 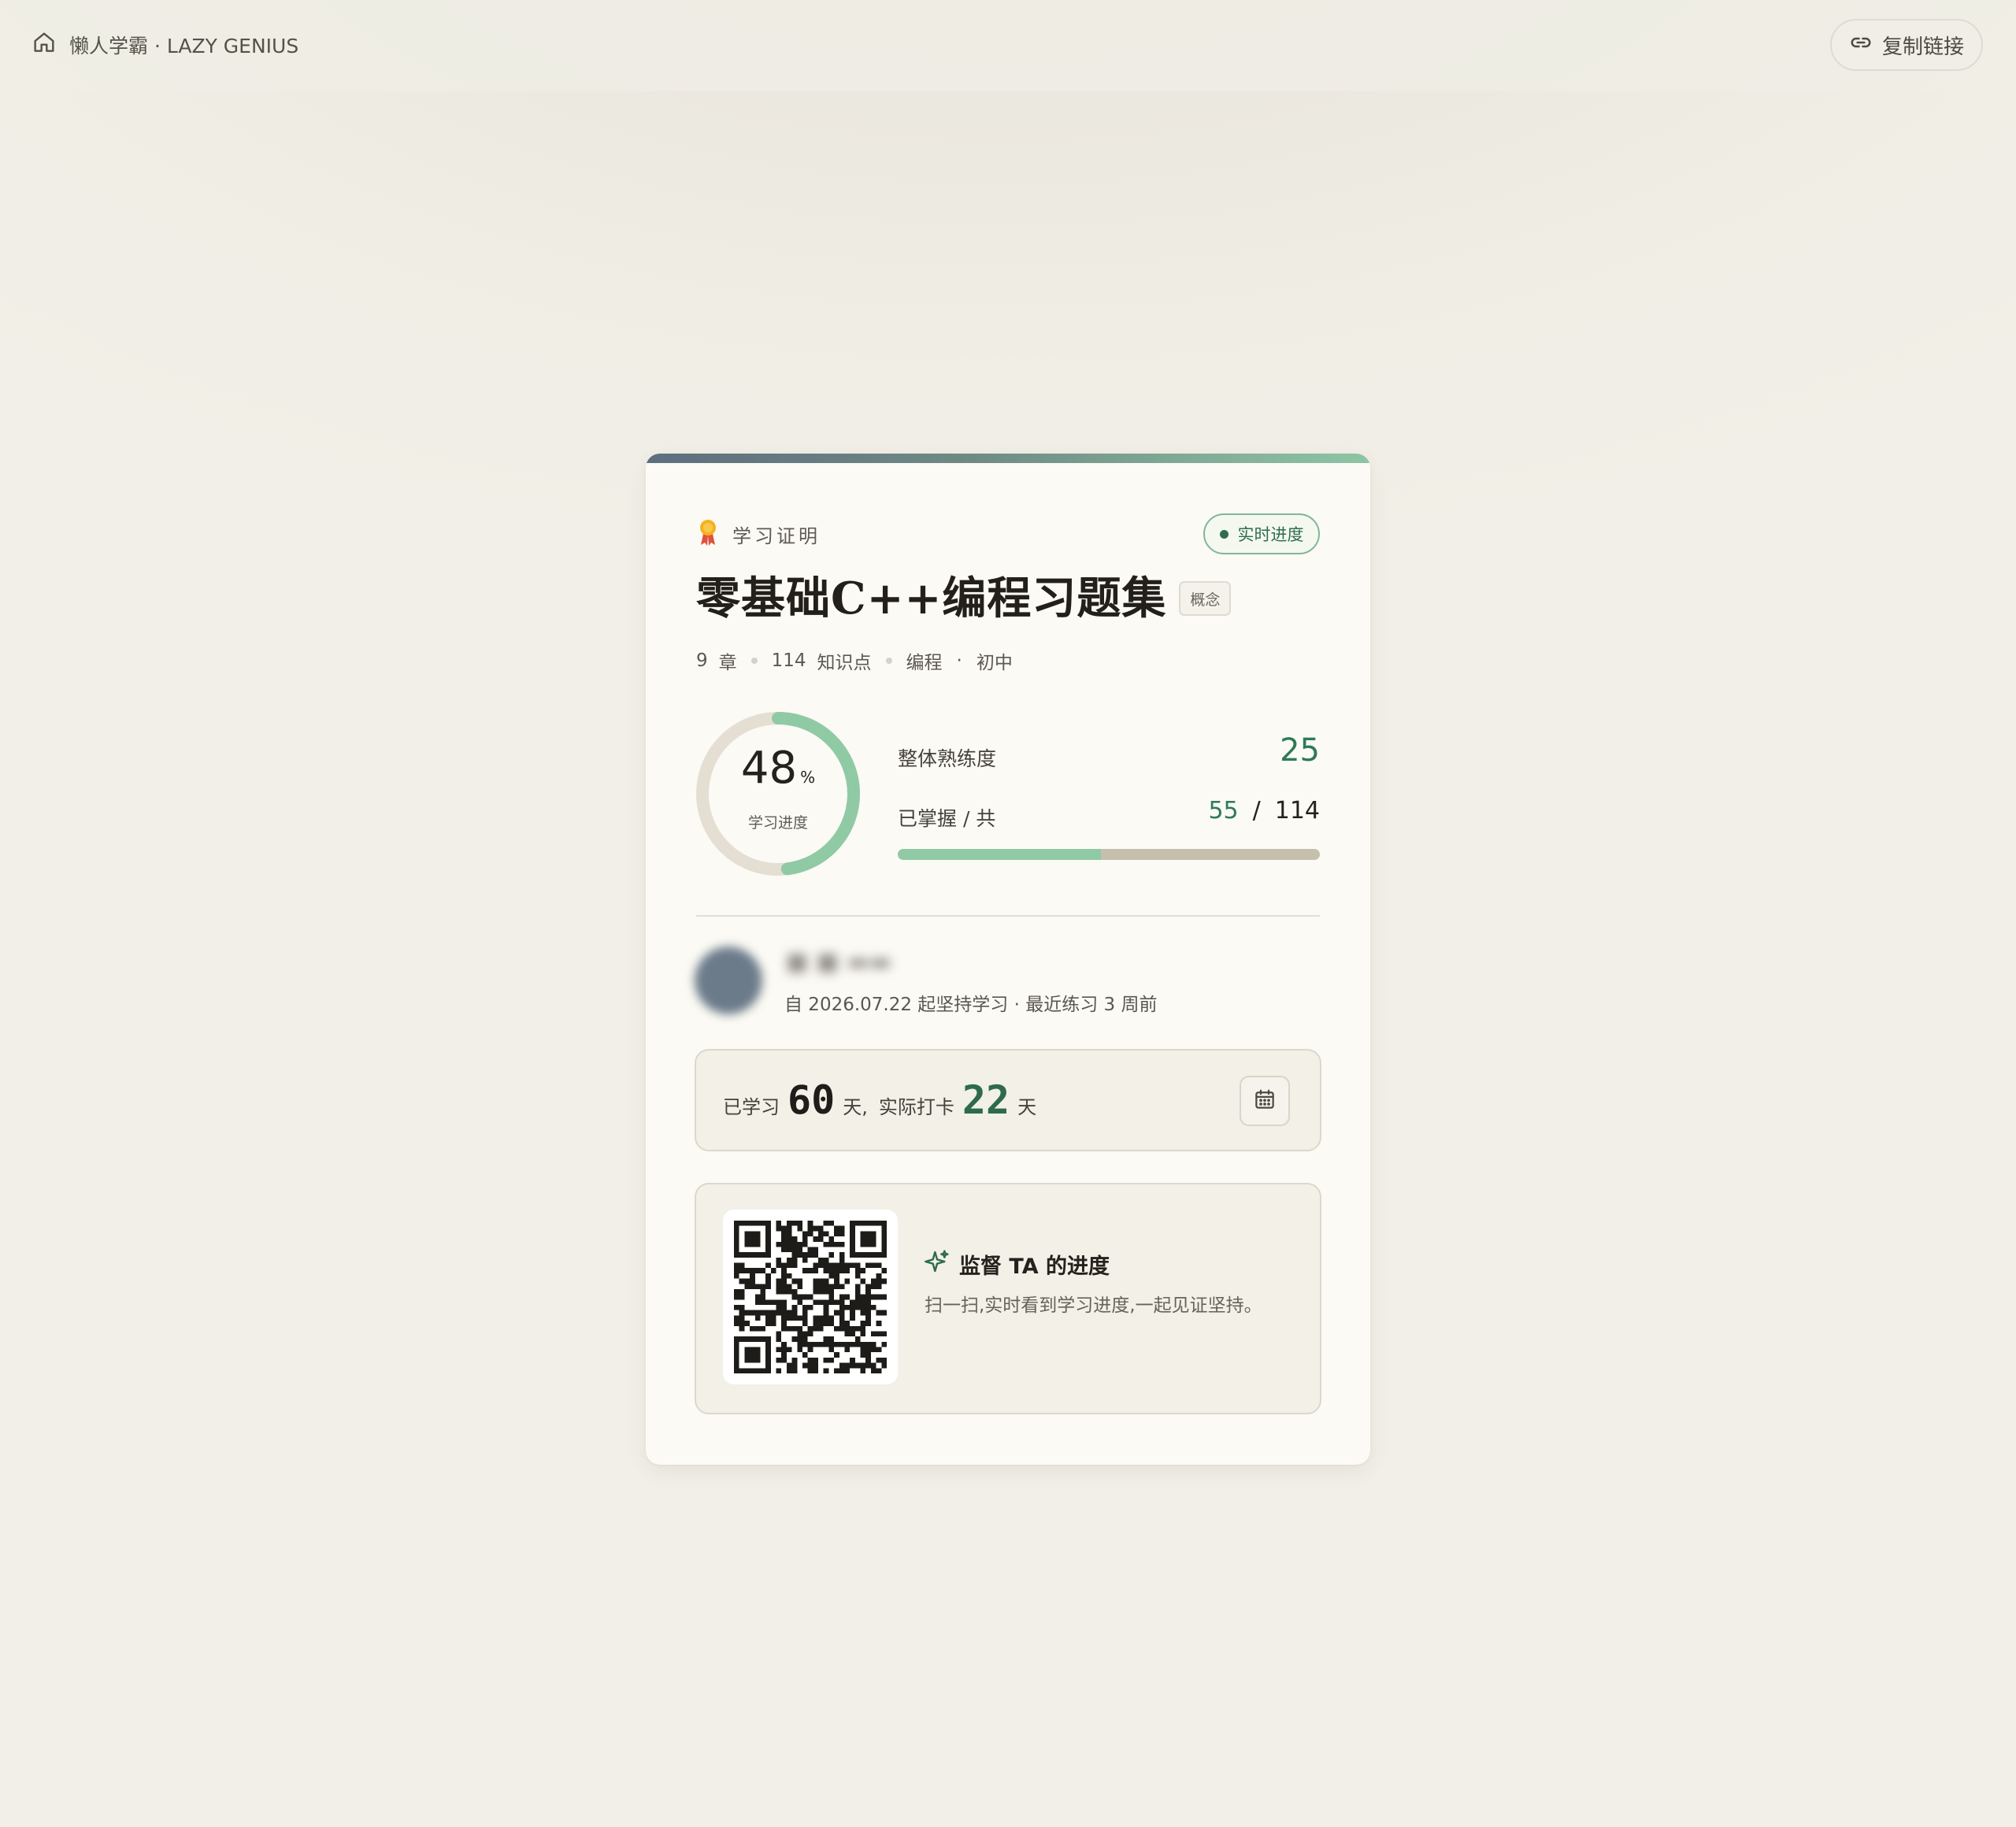 What do you see at coordinates (1109, 854) in the screenshot?
I see `mastered-progress-bar` at bounding box center [1109, 854].